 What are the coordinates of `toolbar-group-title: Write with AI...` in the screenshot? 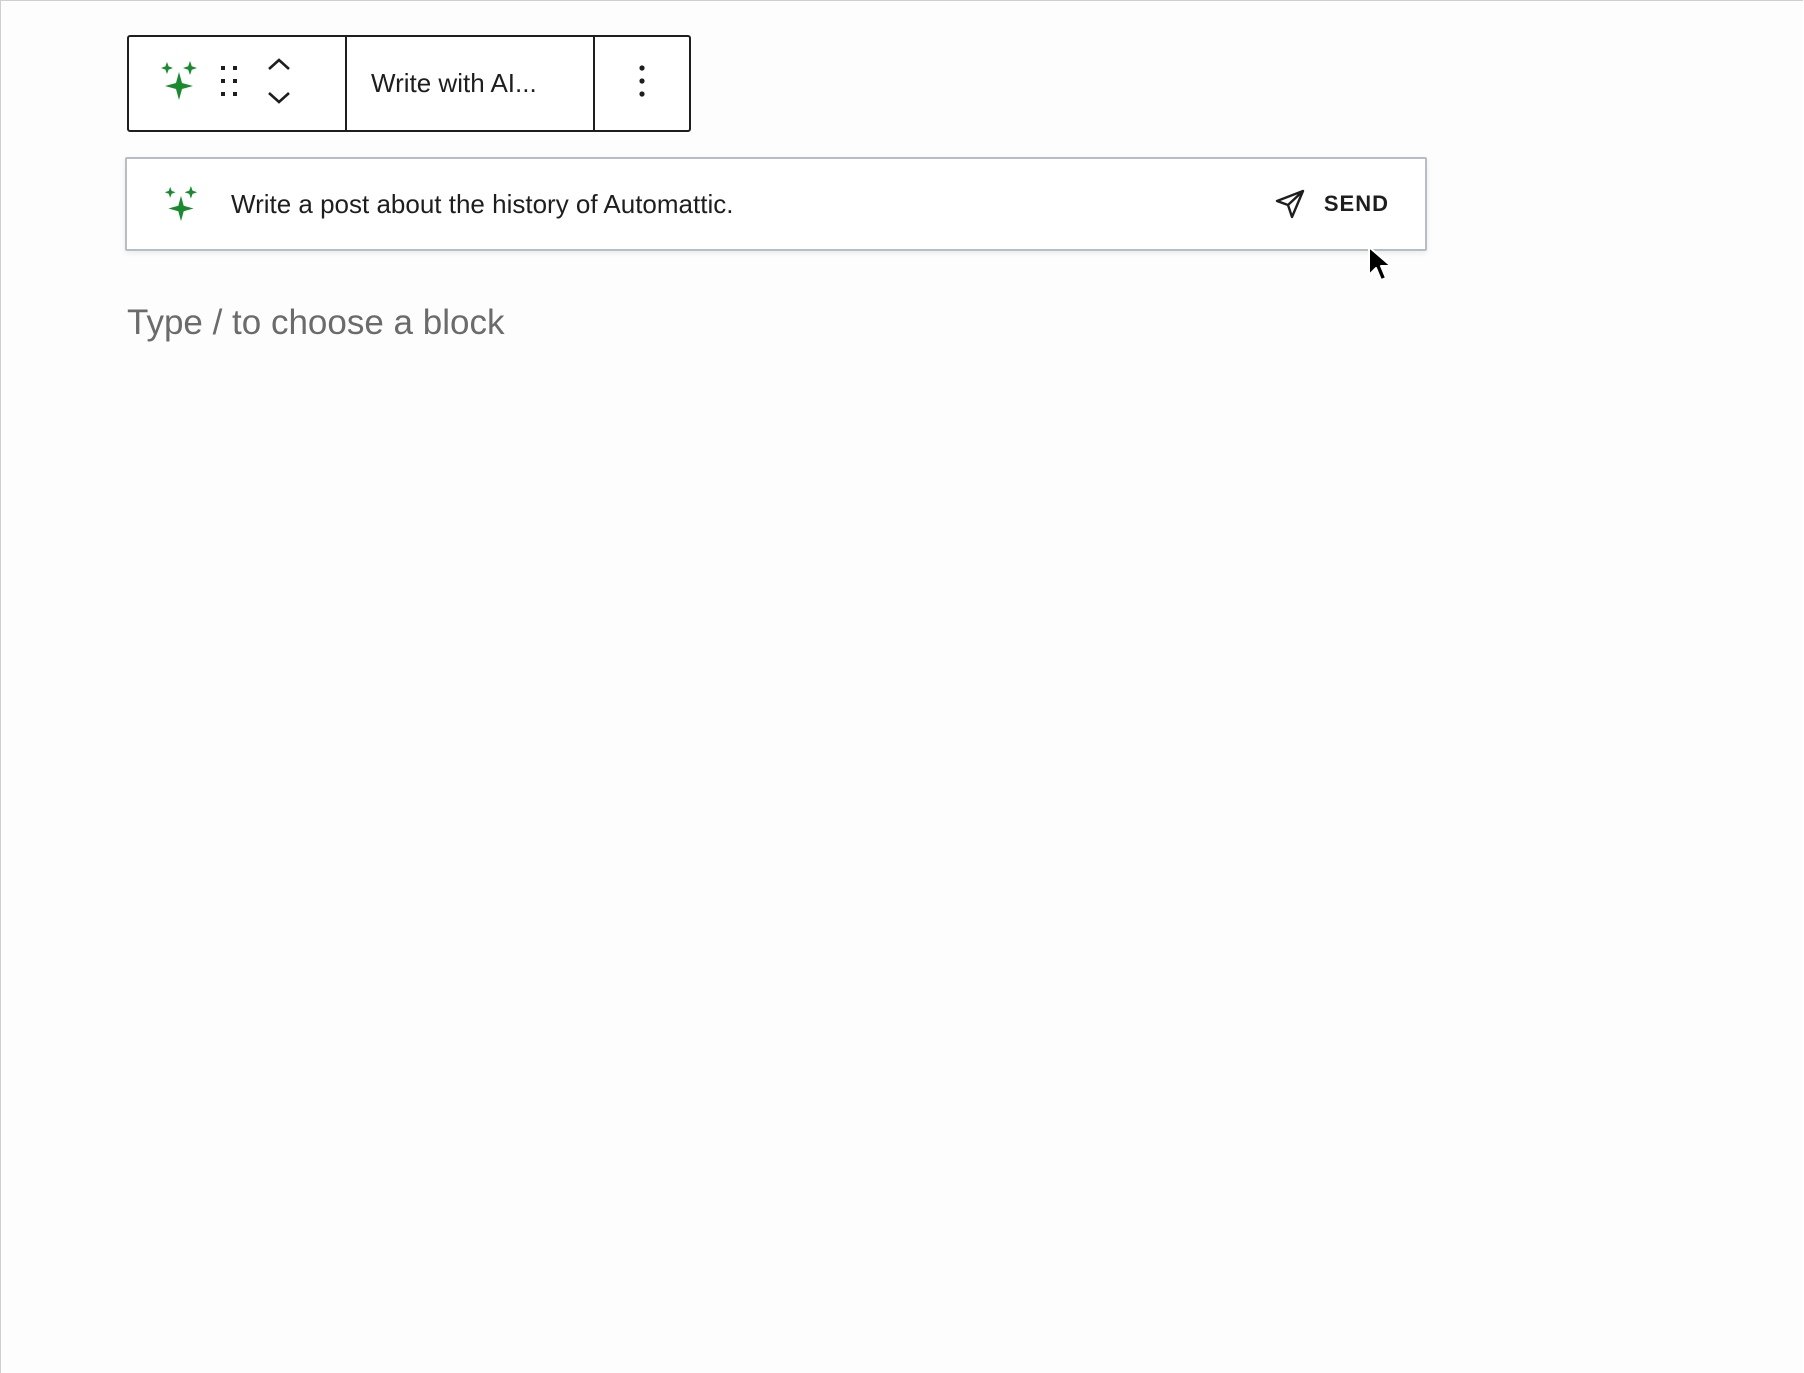 It's located at (471, 83).